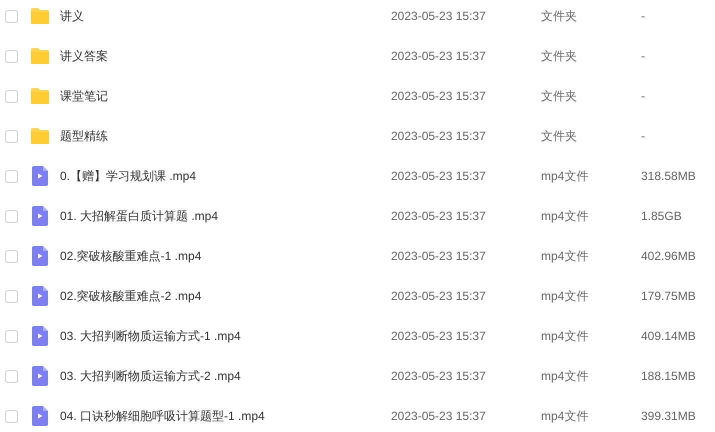 This screenshot has width=715, height=432. Describe the element at coordinates (84, 56) in the screenshot. I see `file-name: 讲义答案` at that location.